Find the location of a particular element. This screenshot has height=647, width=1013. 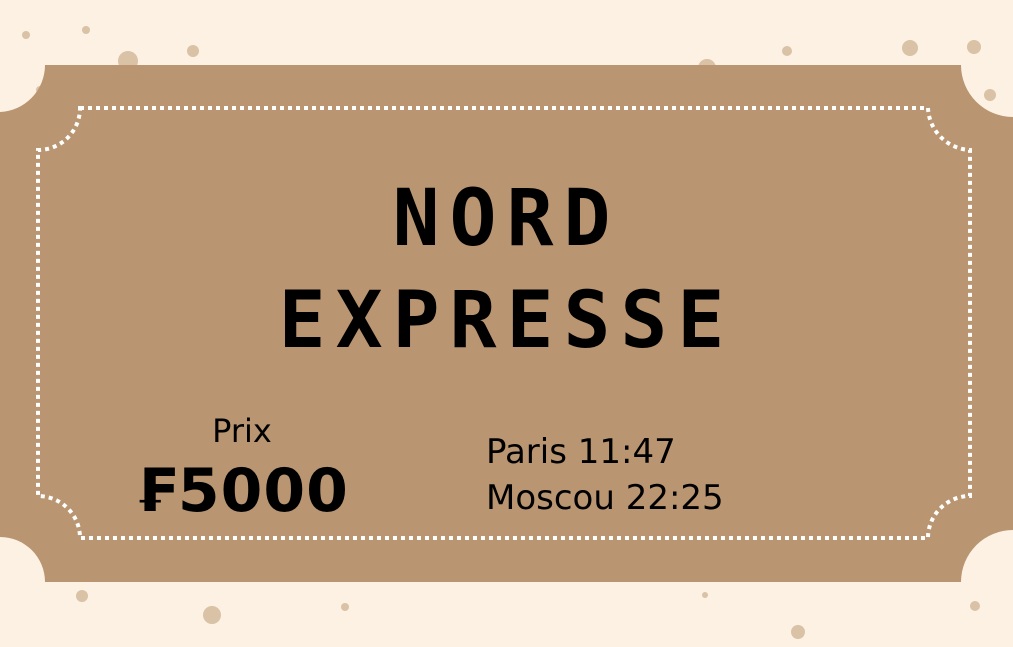

arrival-text: Moscou 22:25 is located at coordinates (605, 498).